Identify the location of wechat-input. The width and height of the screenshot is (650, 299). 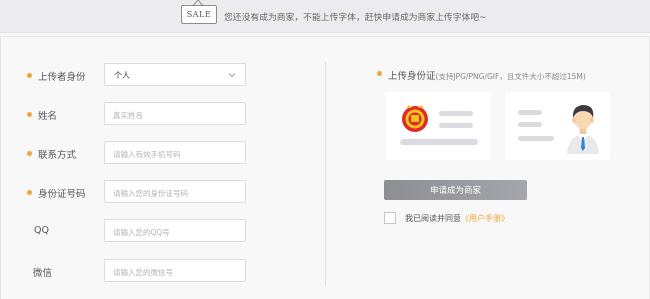
(173, 272).